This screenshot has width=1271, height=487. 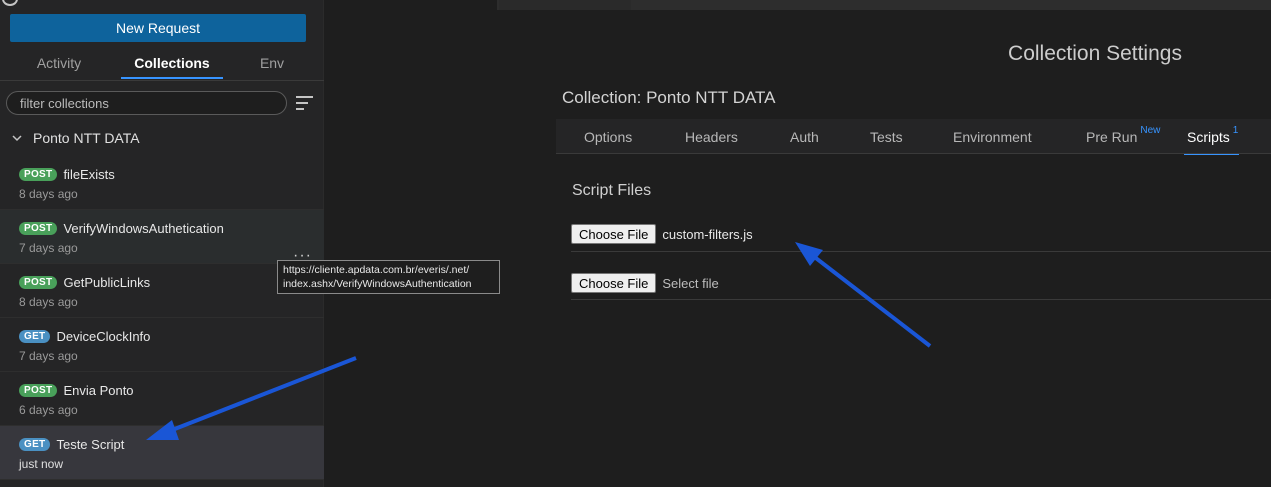 I want to click on request-name: GetPublicLinks, so click(x=107, y=282).